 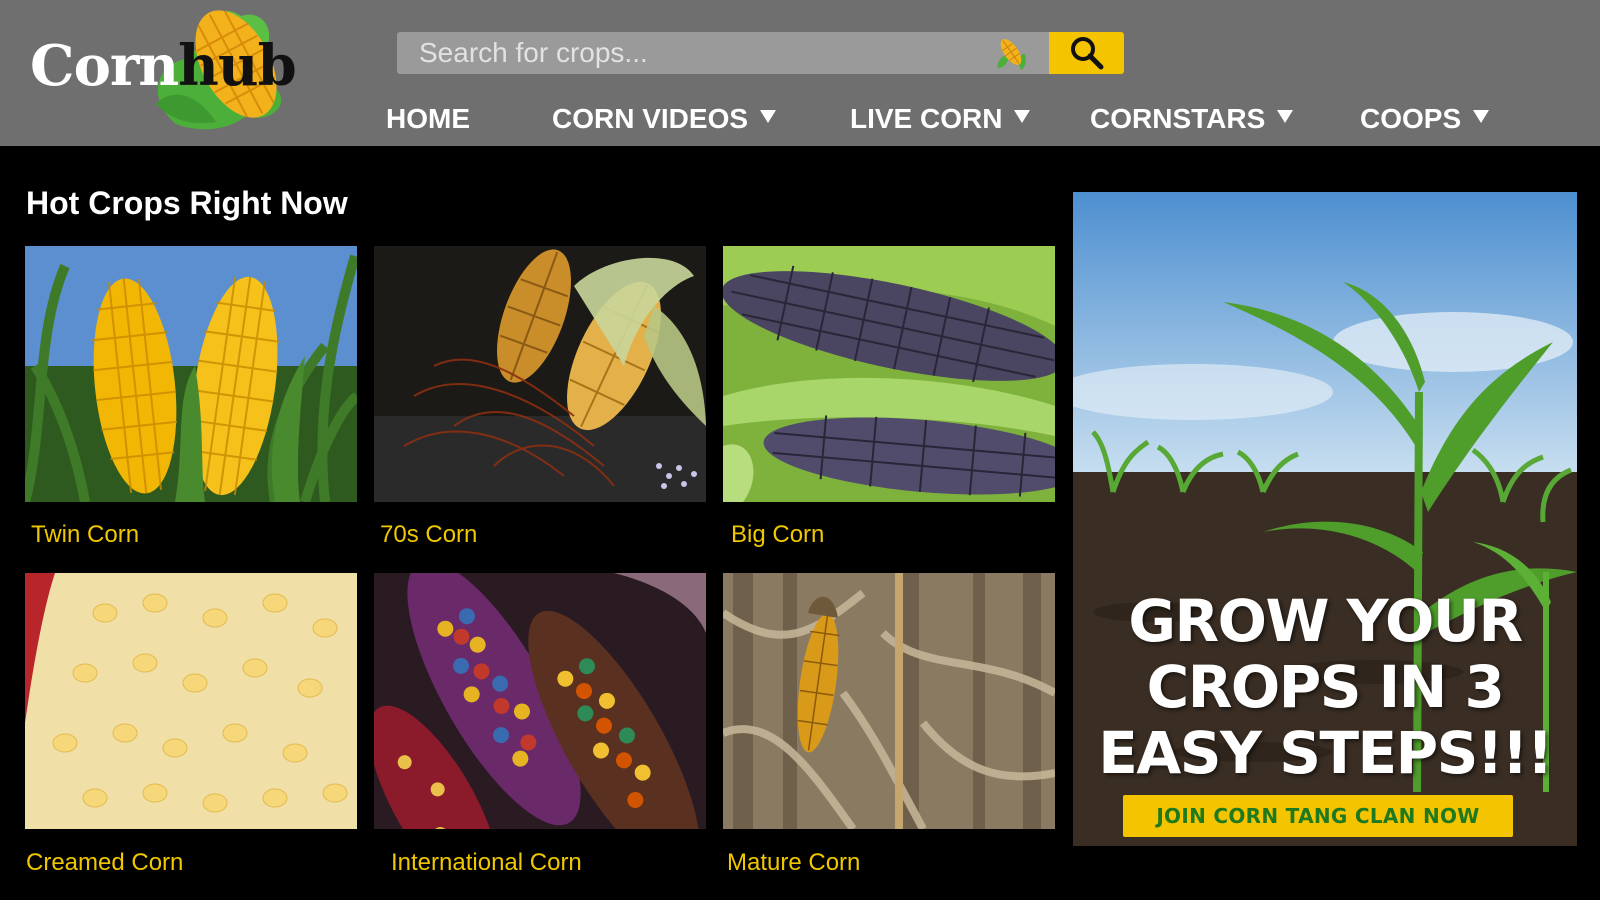 What do you see at coordinates (486, 863) in the screenshot?
I see `tile-caption: International Corn` at bounding box center [486, 863].